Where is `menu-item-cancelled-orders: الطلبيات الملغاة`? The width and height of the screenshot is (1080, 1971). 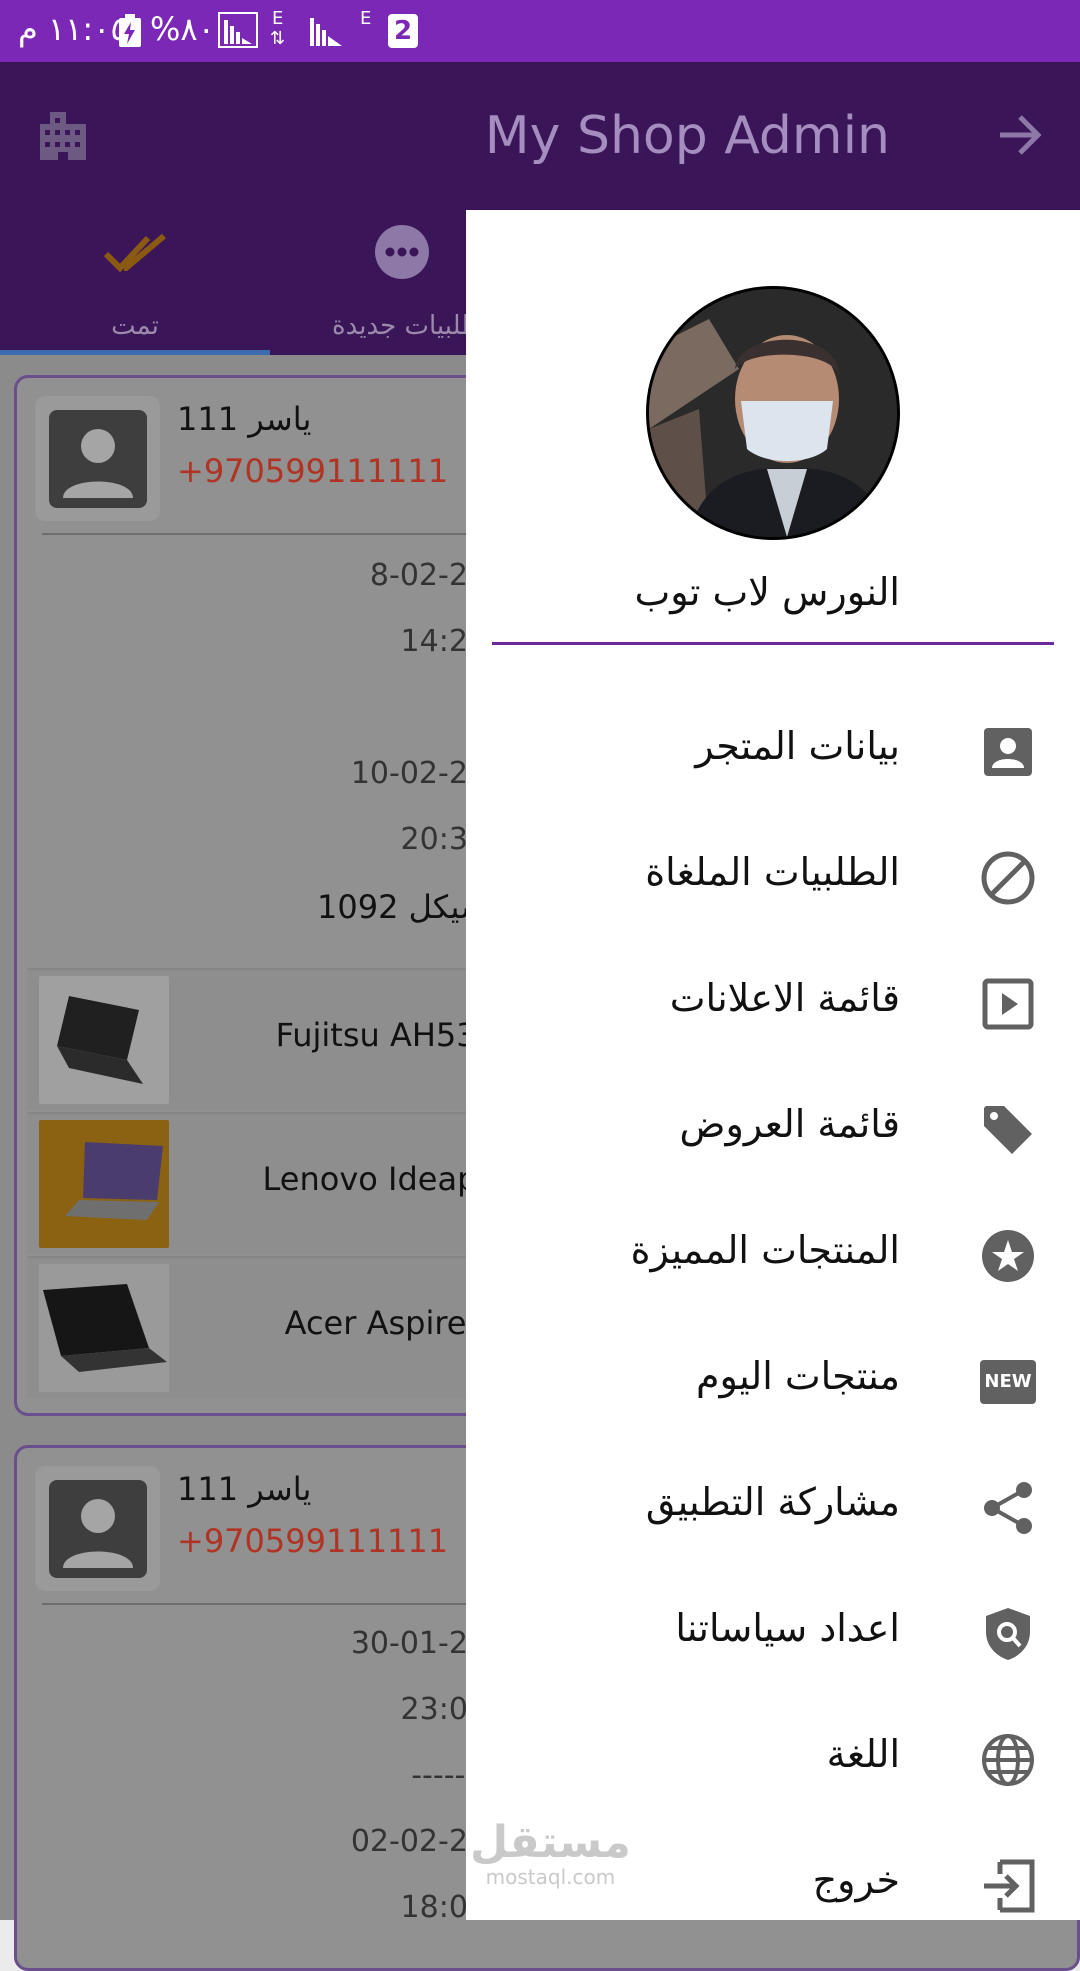
menu-item-cancelled-orders: الطلبيات الملغاة is located at coordinates (773, 879).